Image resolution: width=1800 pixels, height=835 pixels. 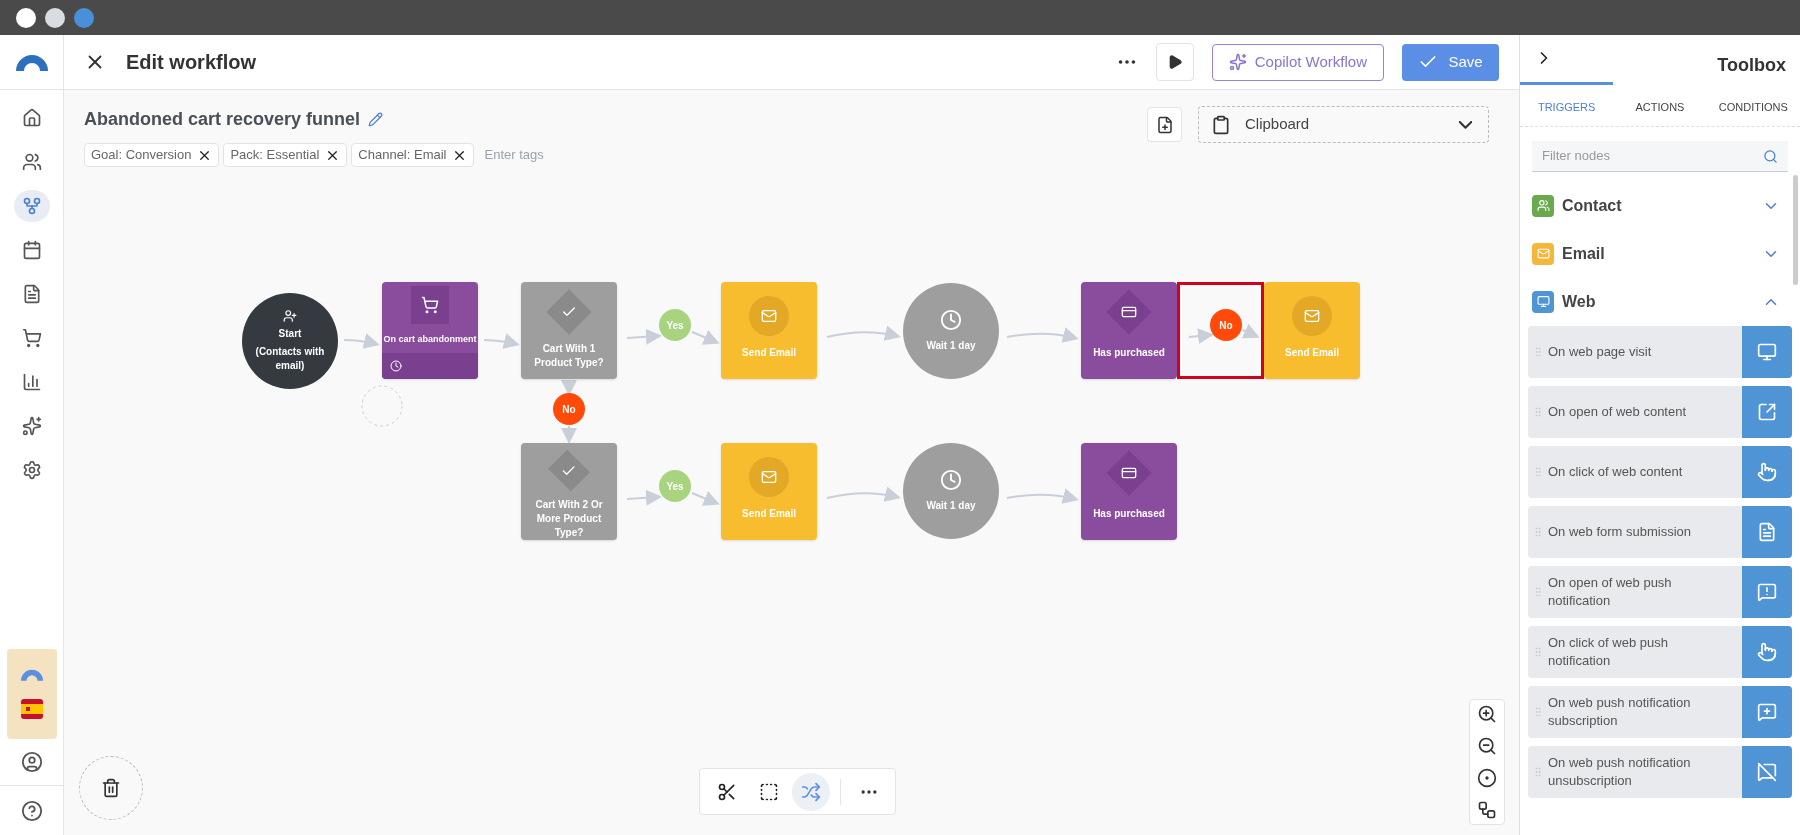 What do you see at coordinates (1616, 471) in the screenshot?
I see `template-label: On click of web content` at bounding box center [1616, 471].